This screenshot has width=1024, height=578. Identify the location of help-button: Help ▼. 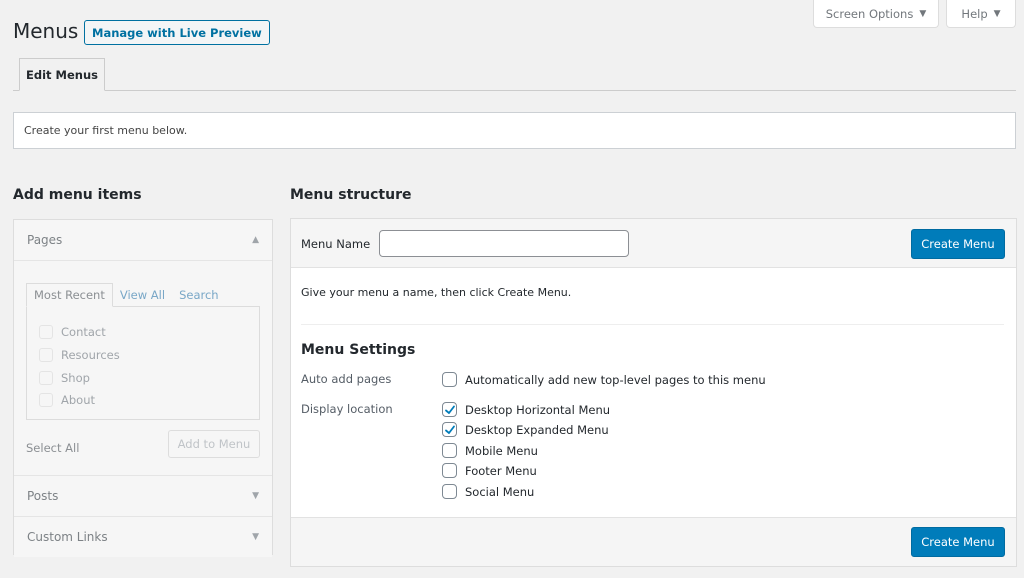
(981, 14).